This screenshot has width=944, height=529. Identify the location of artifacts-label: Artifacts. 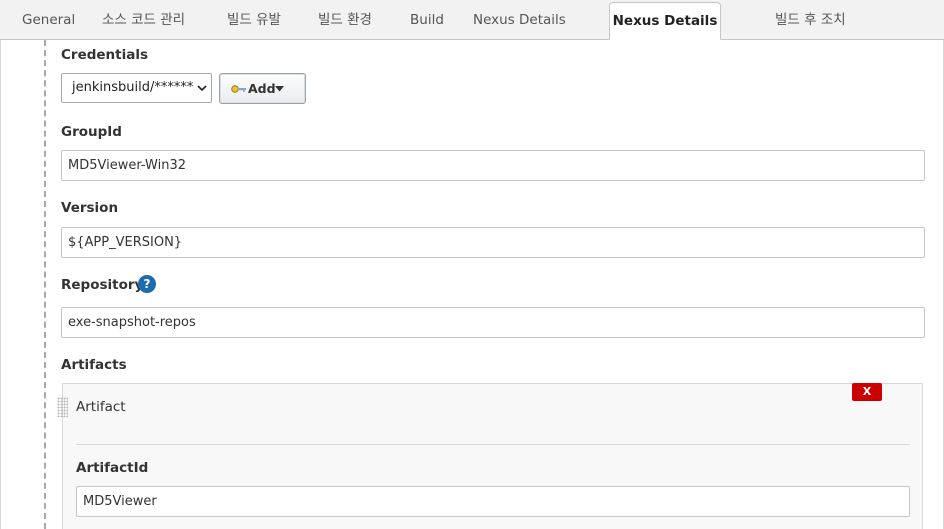
(94, 365).